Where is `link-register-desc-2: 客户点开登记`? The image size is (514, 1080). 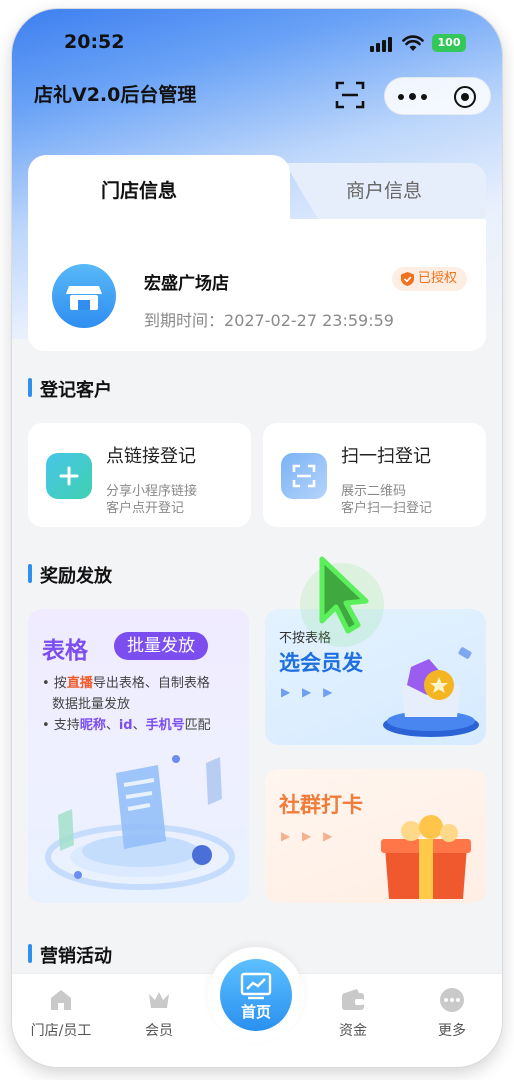 link-register-desc-2: 客户点开登记 is located at coordinates (145, 508).